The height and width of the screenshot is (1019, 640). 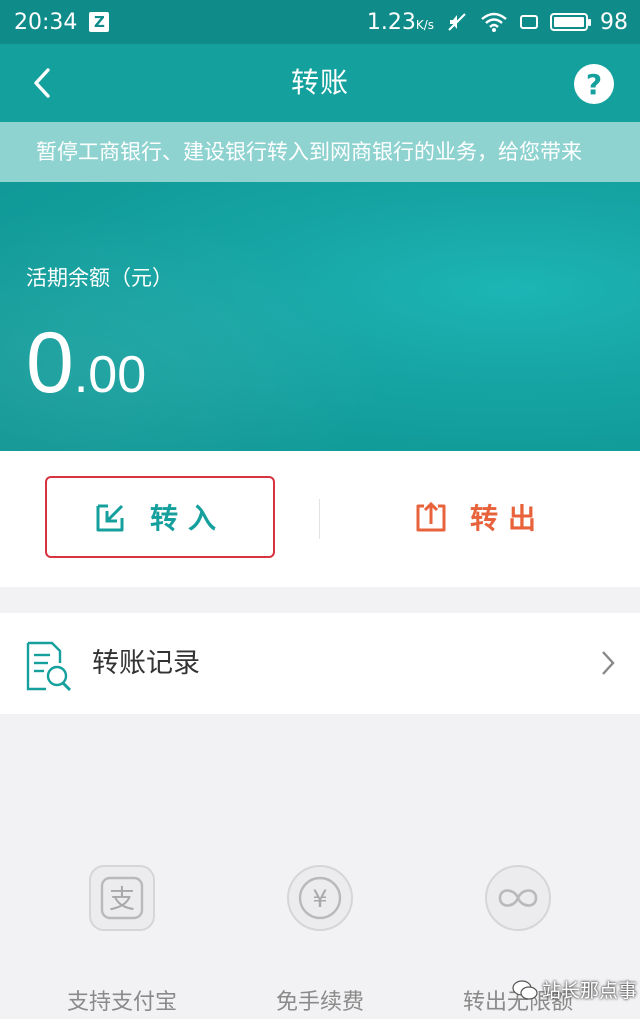 I want to click on balance-decimal: .00, so click(x=110, y=375).